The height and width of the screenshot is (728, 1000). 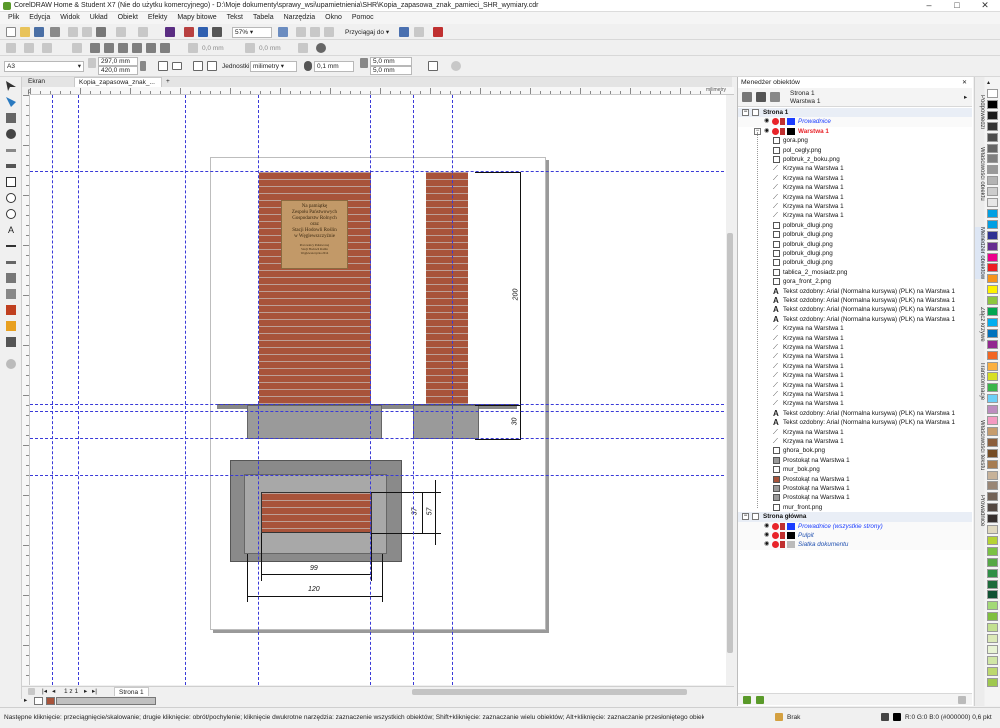 What do you see at coordinates (855, 159) in the screenshot?
I see `tree-object-item: polbruk_z_boku.png` at bounding box center [855, 159].